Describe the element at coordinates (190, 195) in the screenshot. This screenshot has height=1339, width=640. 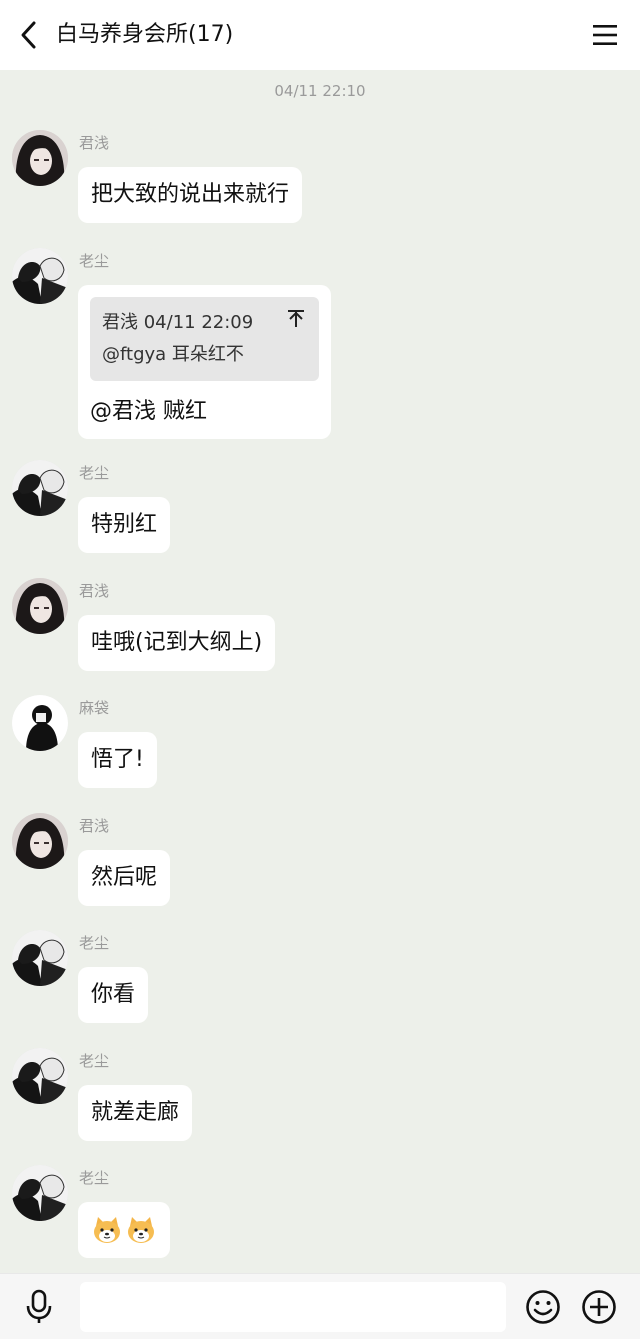
I see `message-bubble: 把大致的说出来就行` at that location.